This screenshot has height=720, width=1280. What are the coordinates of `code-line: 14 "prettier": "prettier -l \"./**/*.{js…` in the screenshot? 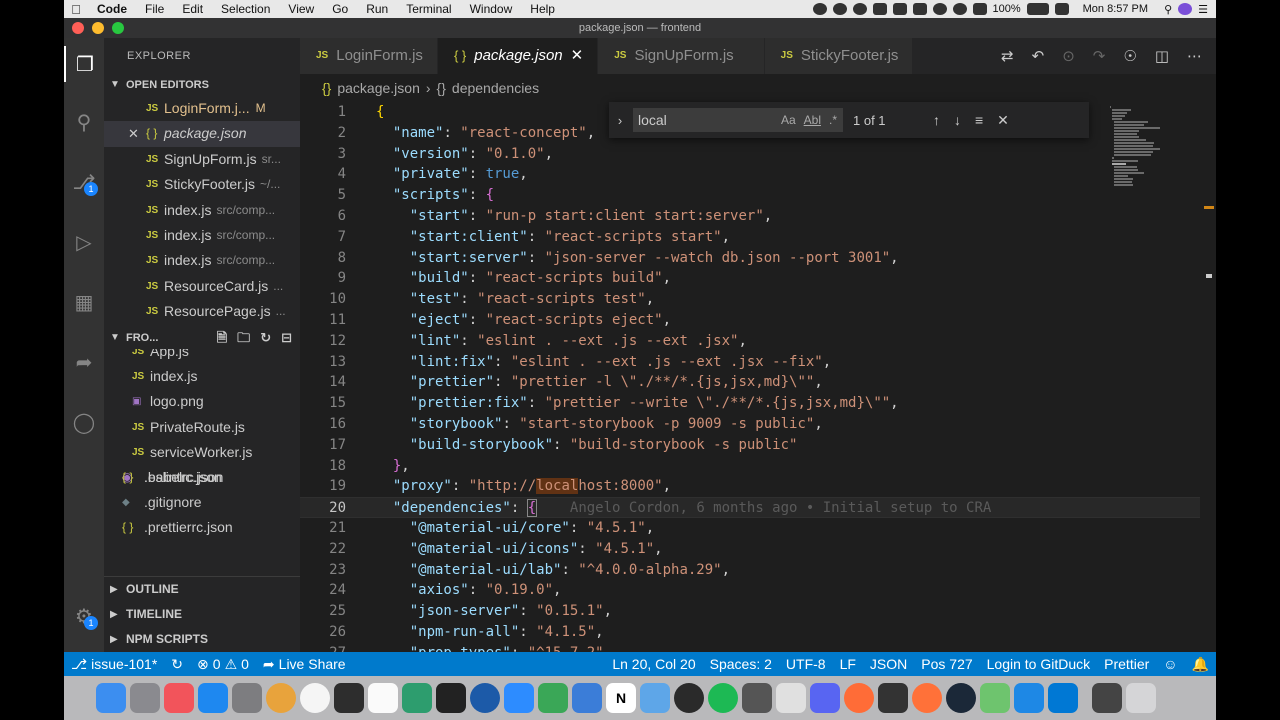 It's located at (750, 382).